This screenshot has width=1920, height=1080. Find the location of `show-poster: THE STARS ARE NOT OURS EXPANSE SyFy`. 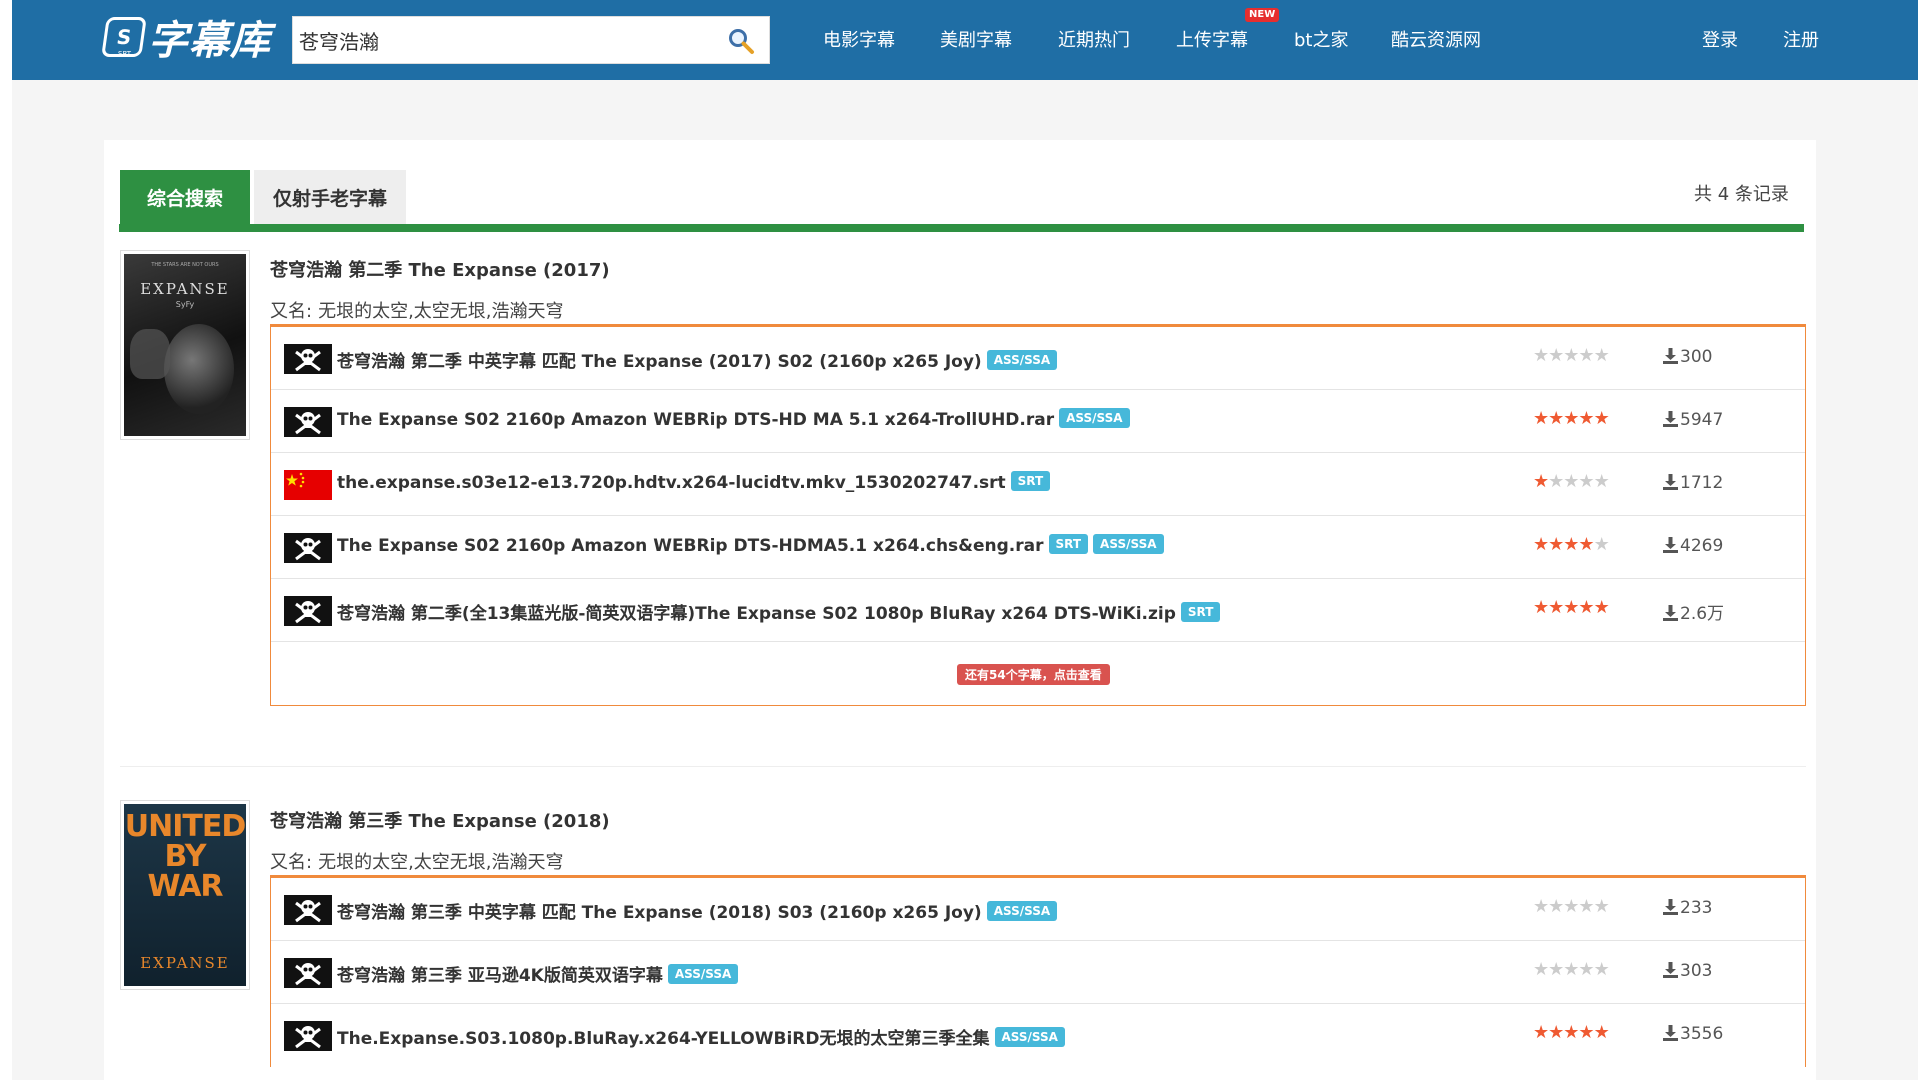

show-poster: THE STARS ARE NOT OURS EXPANSE SyFy is located at coordinates (185, 345).